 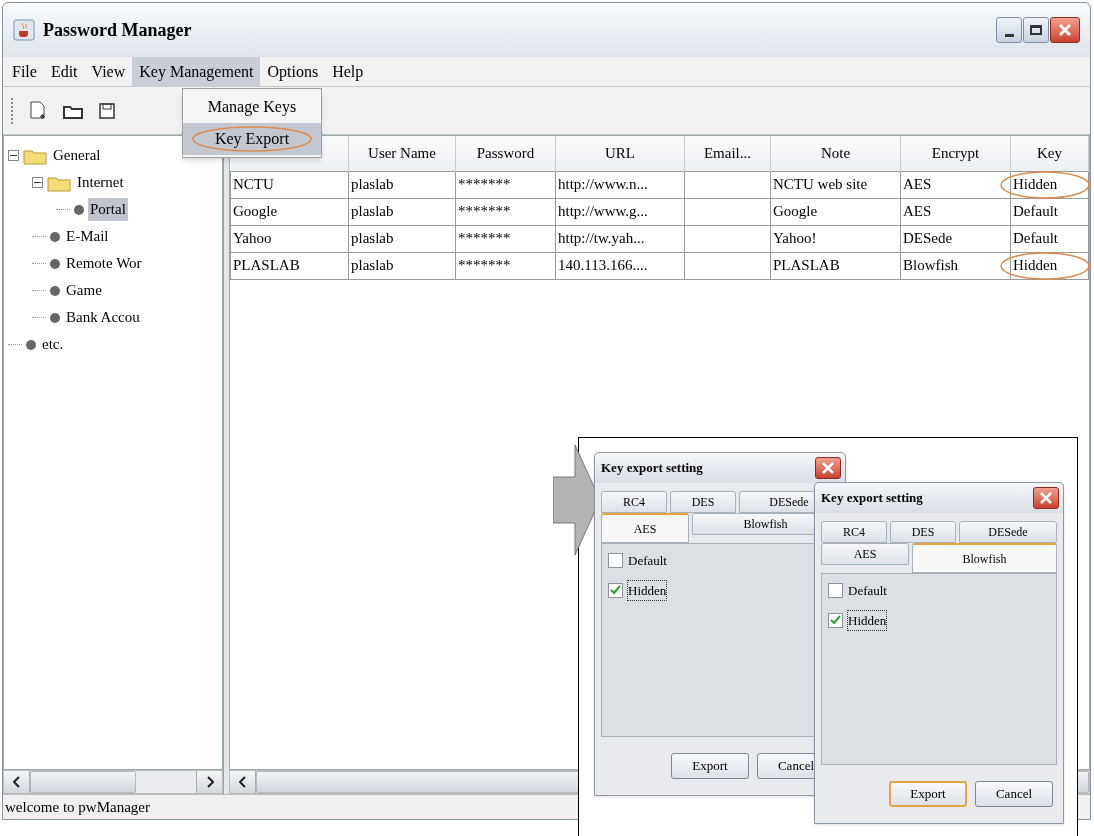 I want to click on table-cell: DESede, so click(x=955, y=238).